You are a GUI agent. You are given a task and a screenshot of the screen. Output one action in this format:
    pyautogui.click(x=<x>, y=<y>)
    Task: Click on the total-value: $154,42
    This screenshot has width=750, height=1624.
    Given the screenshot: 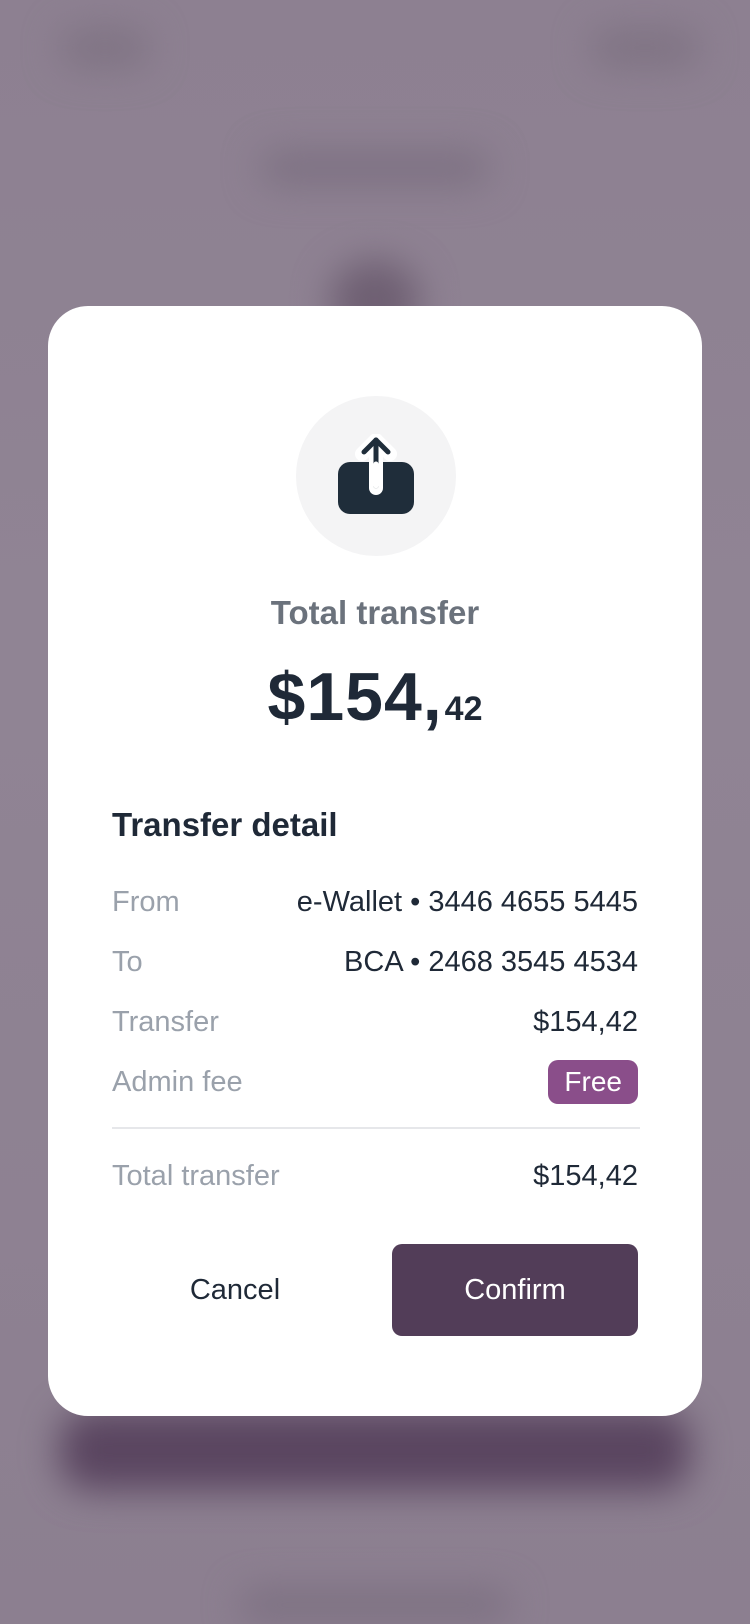 What is the action you would take?
    pyautogui.click(x=585, y=1175)
    